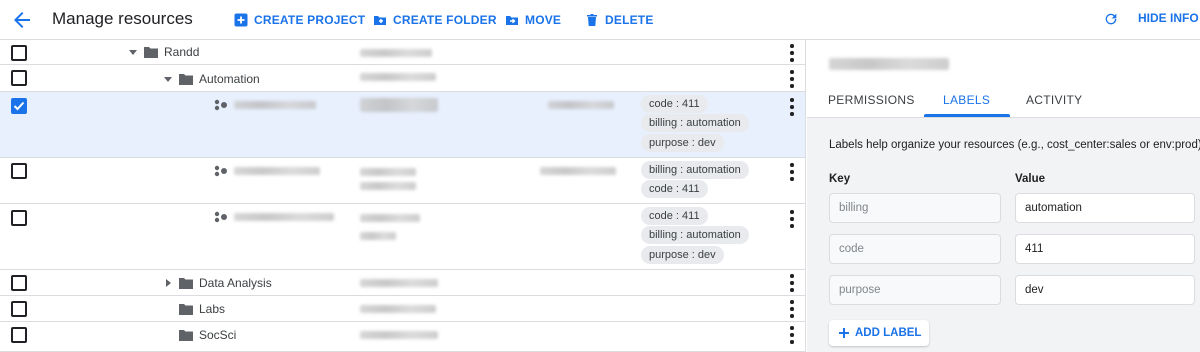  What do you see at coordinates (122, 18) in the screenshot?
I see `page-title: Manage resources` at bounding box center [122, 18].